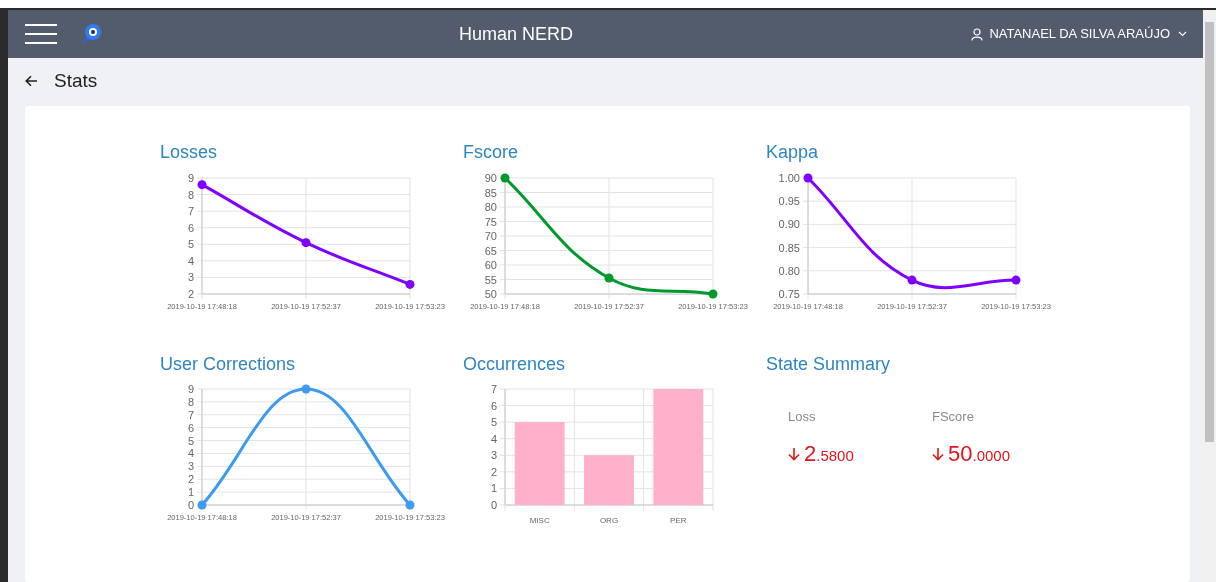 This screenshot has height=582, width=1216. Describe the element at coordinates (789, 270) in the screenshot. I see `axis-label: 0.80` at that location.